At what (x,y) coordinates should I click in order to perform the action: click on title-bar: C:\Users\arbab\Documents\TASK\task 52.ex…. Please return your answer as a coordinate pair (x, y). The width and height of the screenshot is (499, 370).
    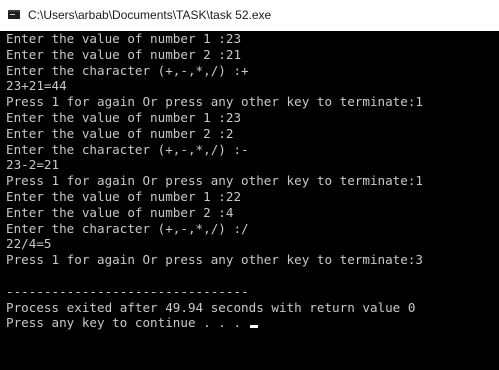
    Looking at the image, I should click on (249, 15).